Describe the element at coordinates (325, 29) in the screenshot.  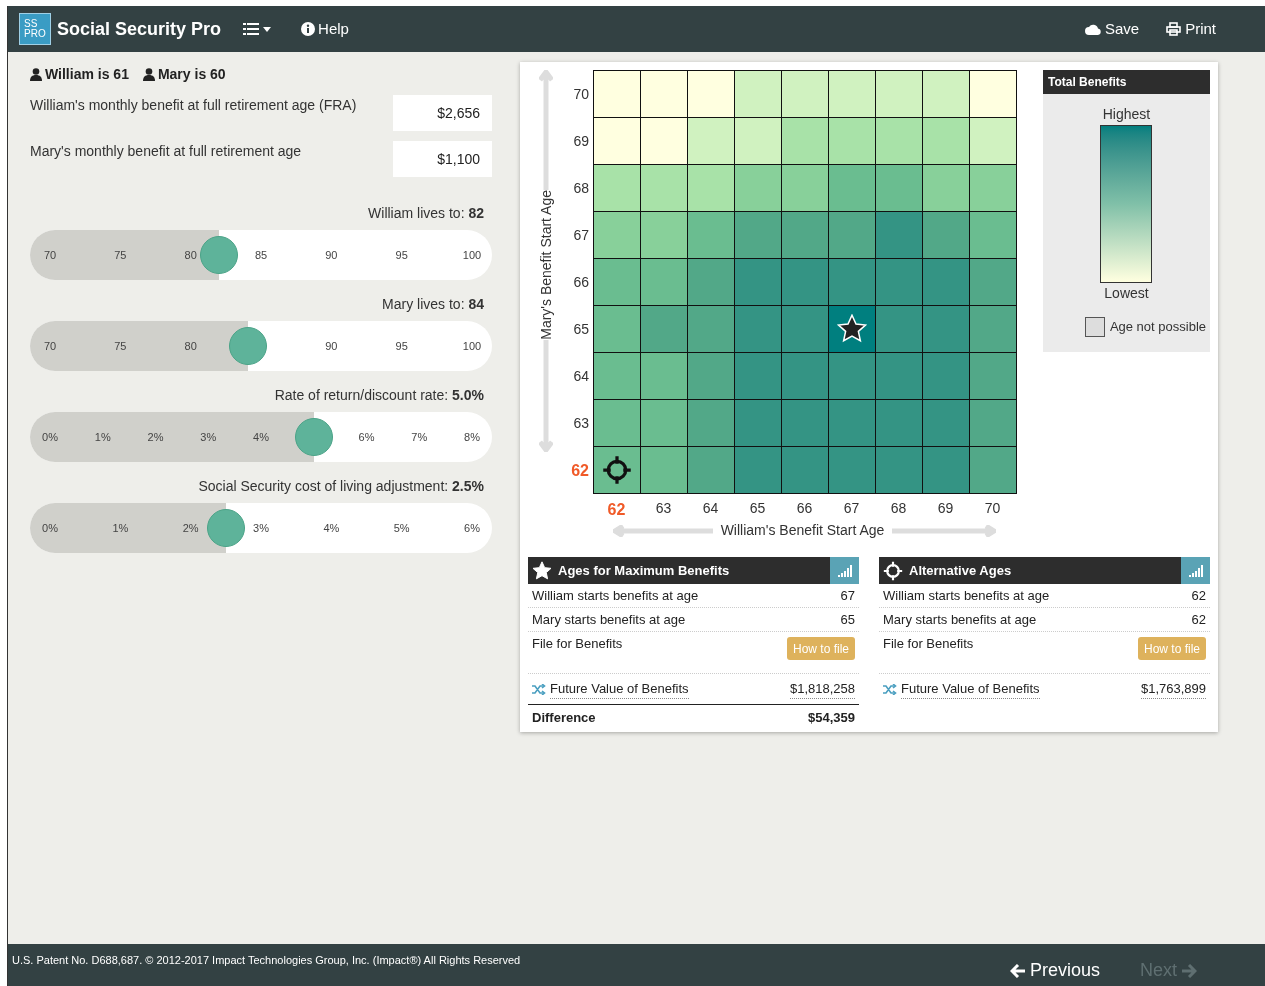
I see `help-link: Help` at that location.